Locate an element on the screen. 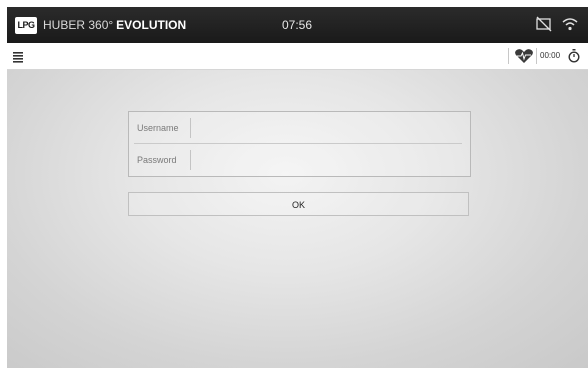  ok-button: OK is located at coordinates (298, 204).